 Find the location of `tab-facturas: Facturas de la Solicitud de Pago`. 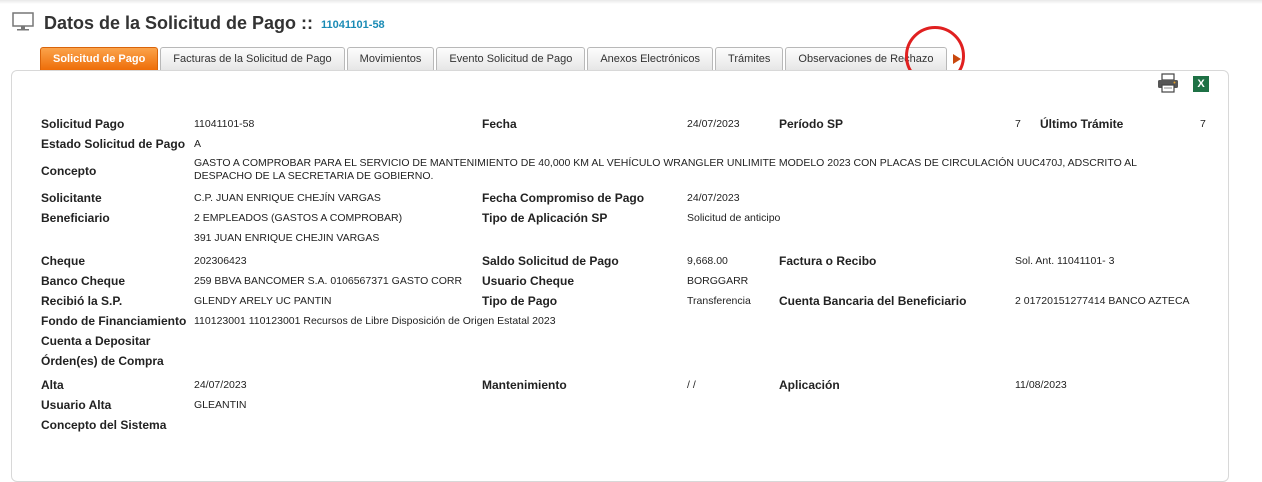

tab-facturas: Facturas de la Solicitud de Pago is located at coordinates (252, 58).